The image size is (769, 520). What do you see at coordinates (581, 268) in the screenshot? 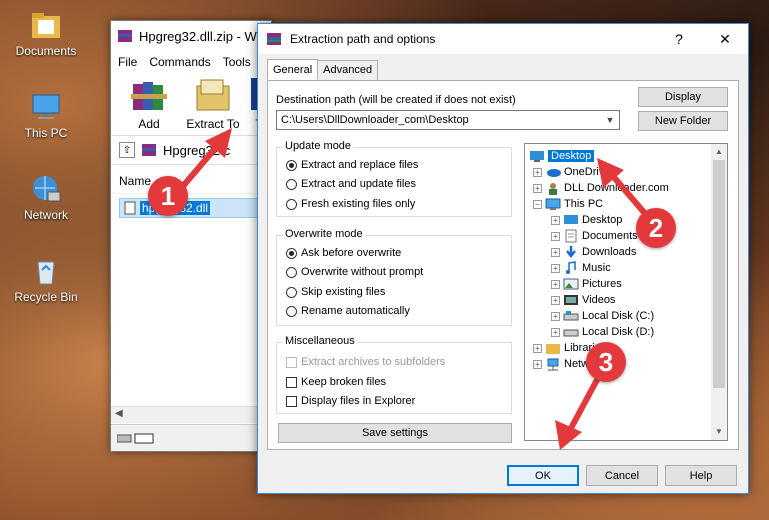
I see `tree-item-music: + Music` at bounding box center [581, 268].